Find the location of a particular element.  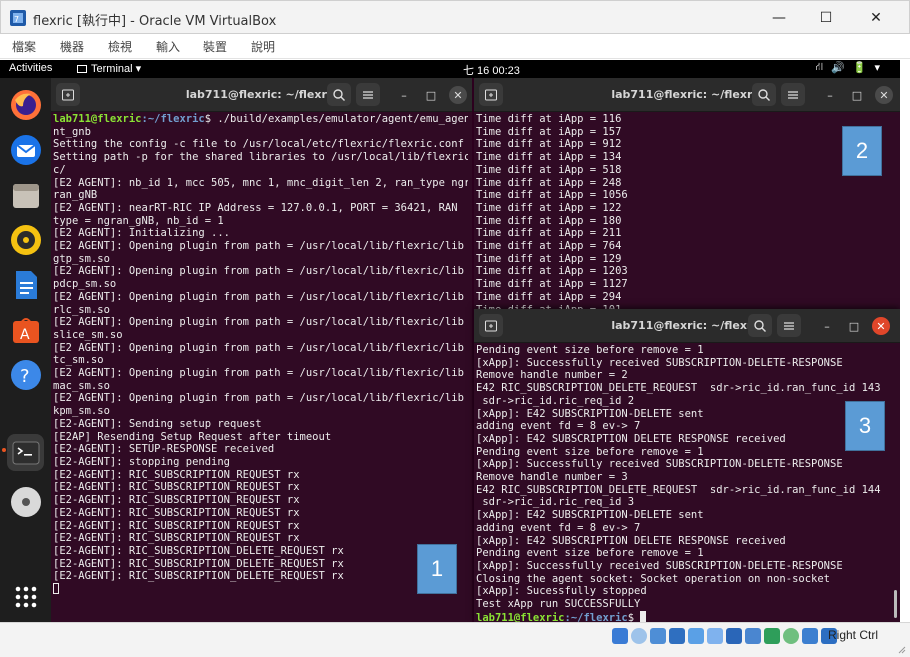

terminal-3-maximize-button: □ is located at coordinates (854, 326).